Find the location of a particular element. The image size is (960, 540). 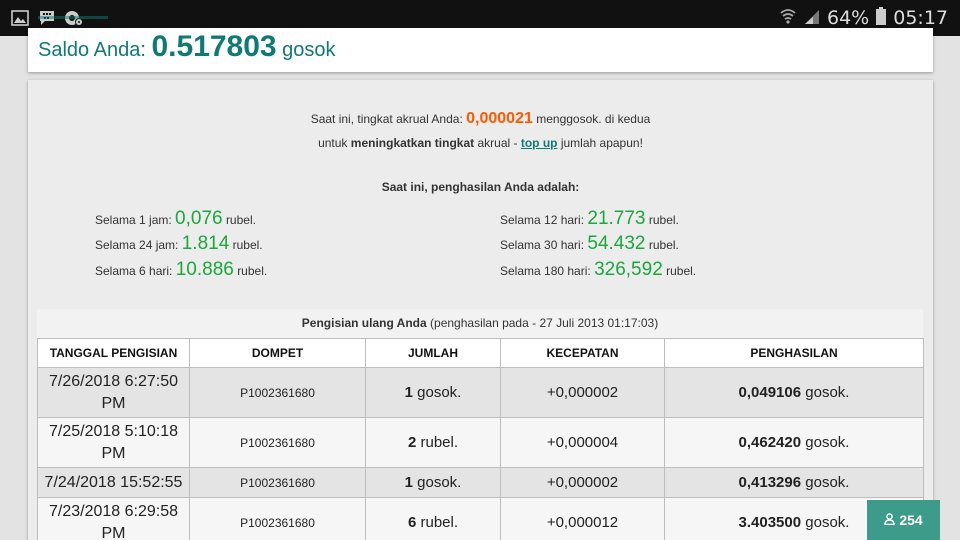

earning-24h: Selama 24 jam: 1.814 rubel. is located at coordinates (179, 244).